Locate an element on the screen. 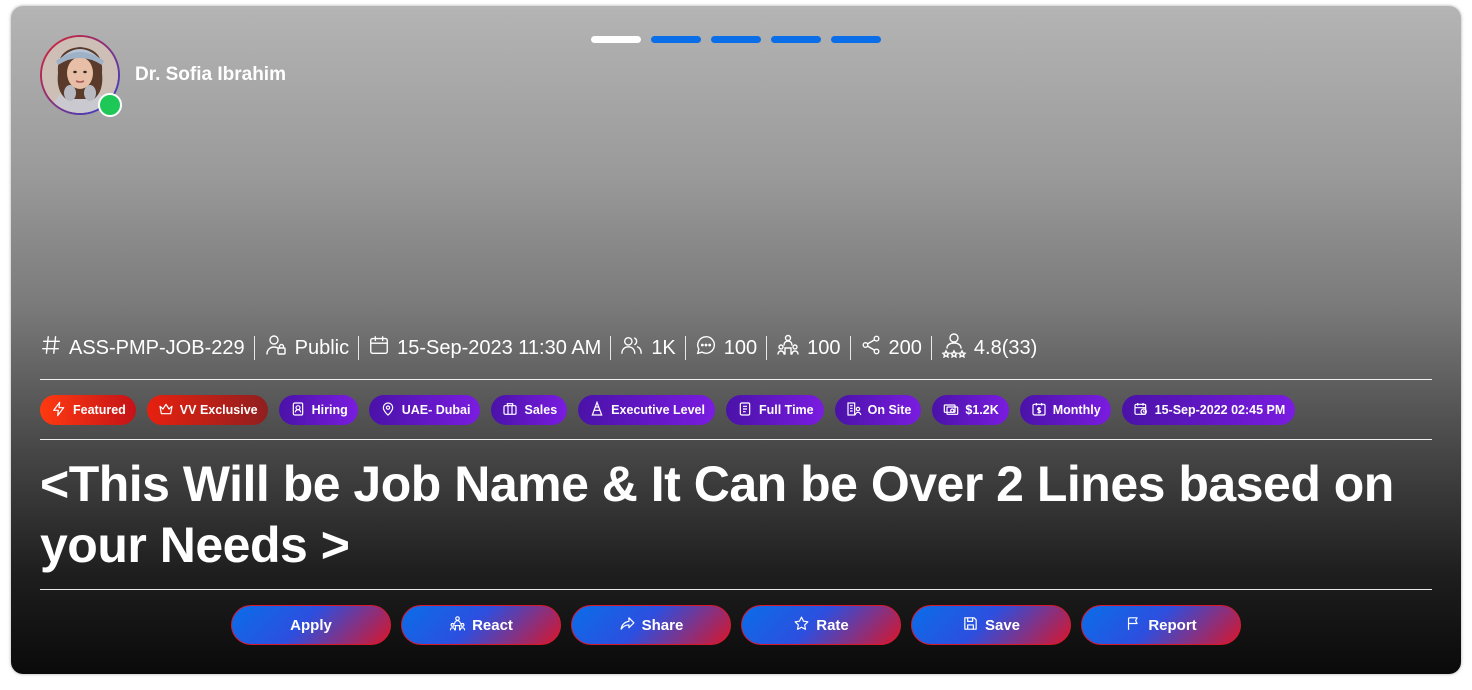  share-nodes-icon is located at coordinates (871, 348).